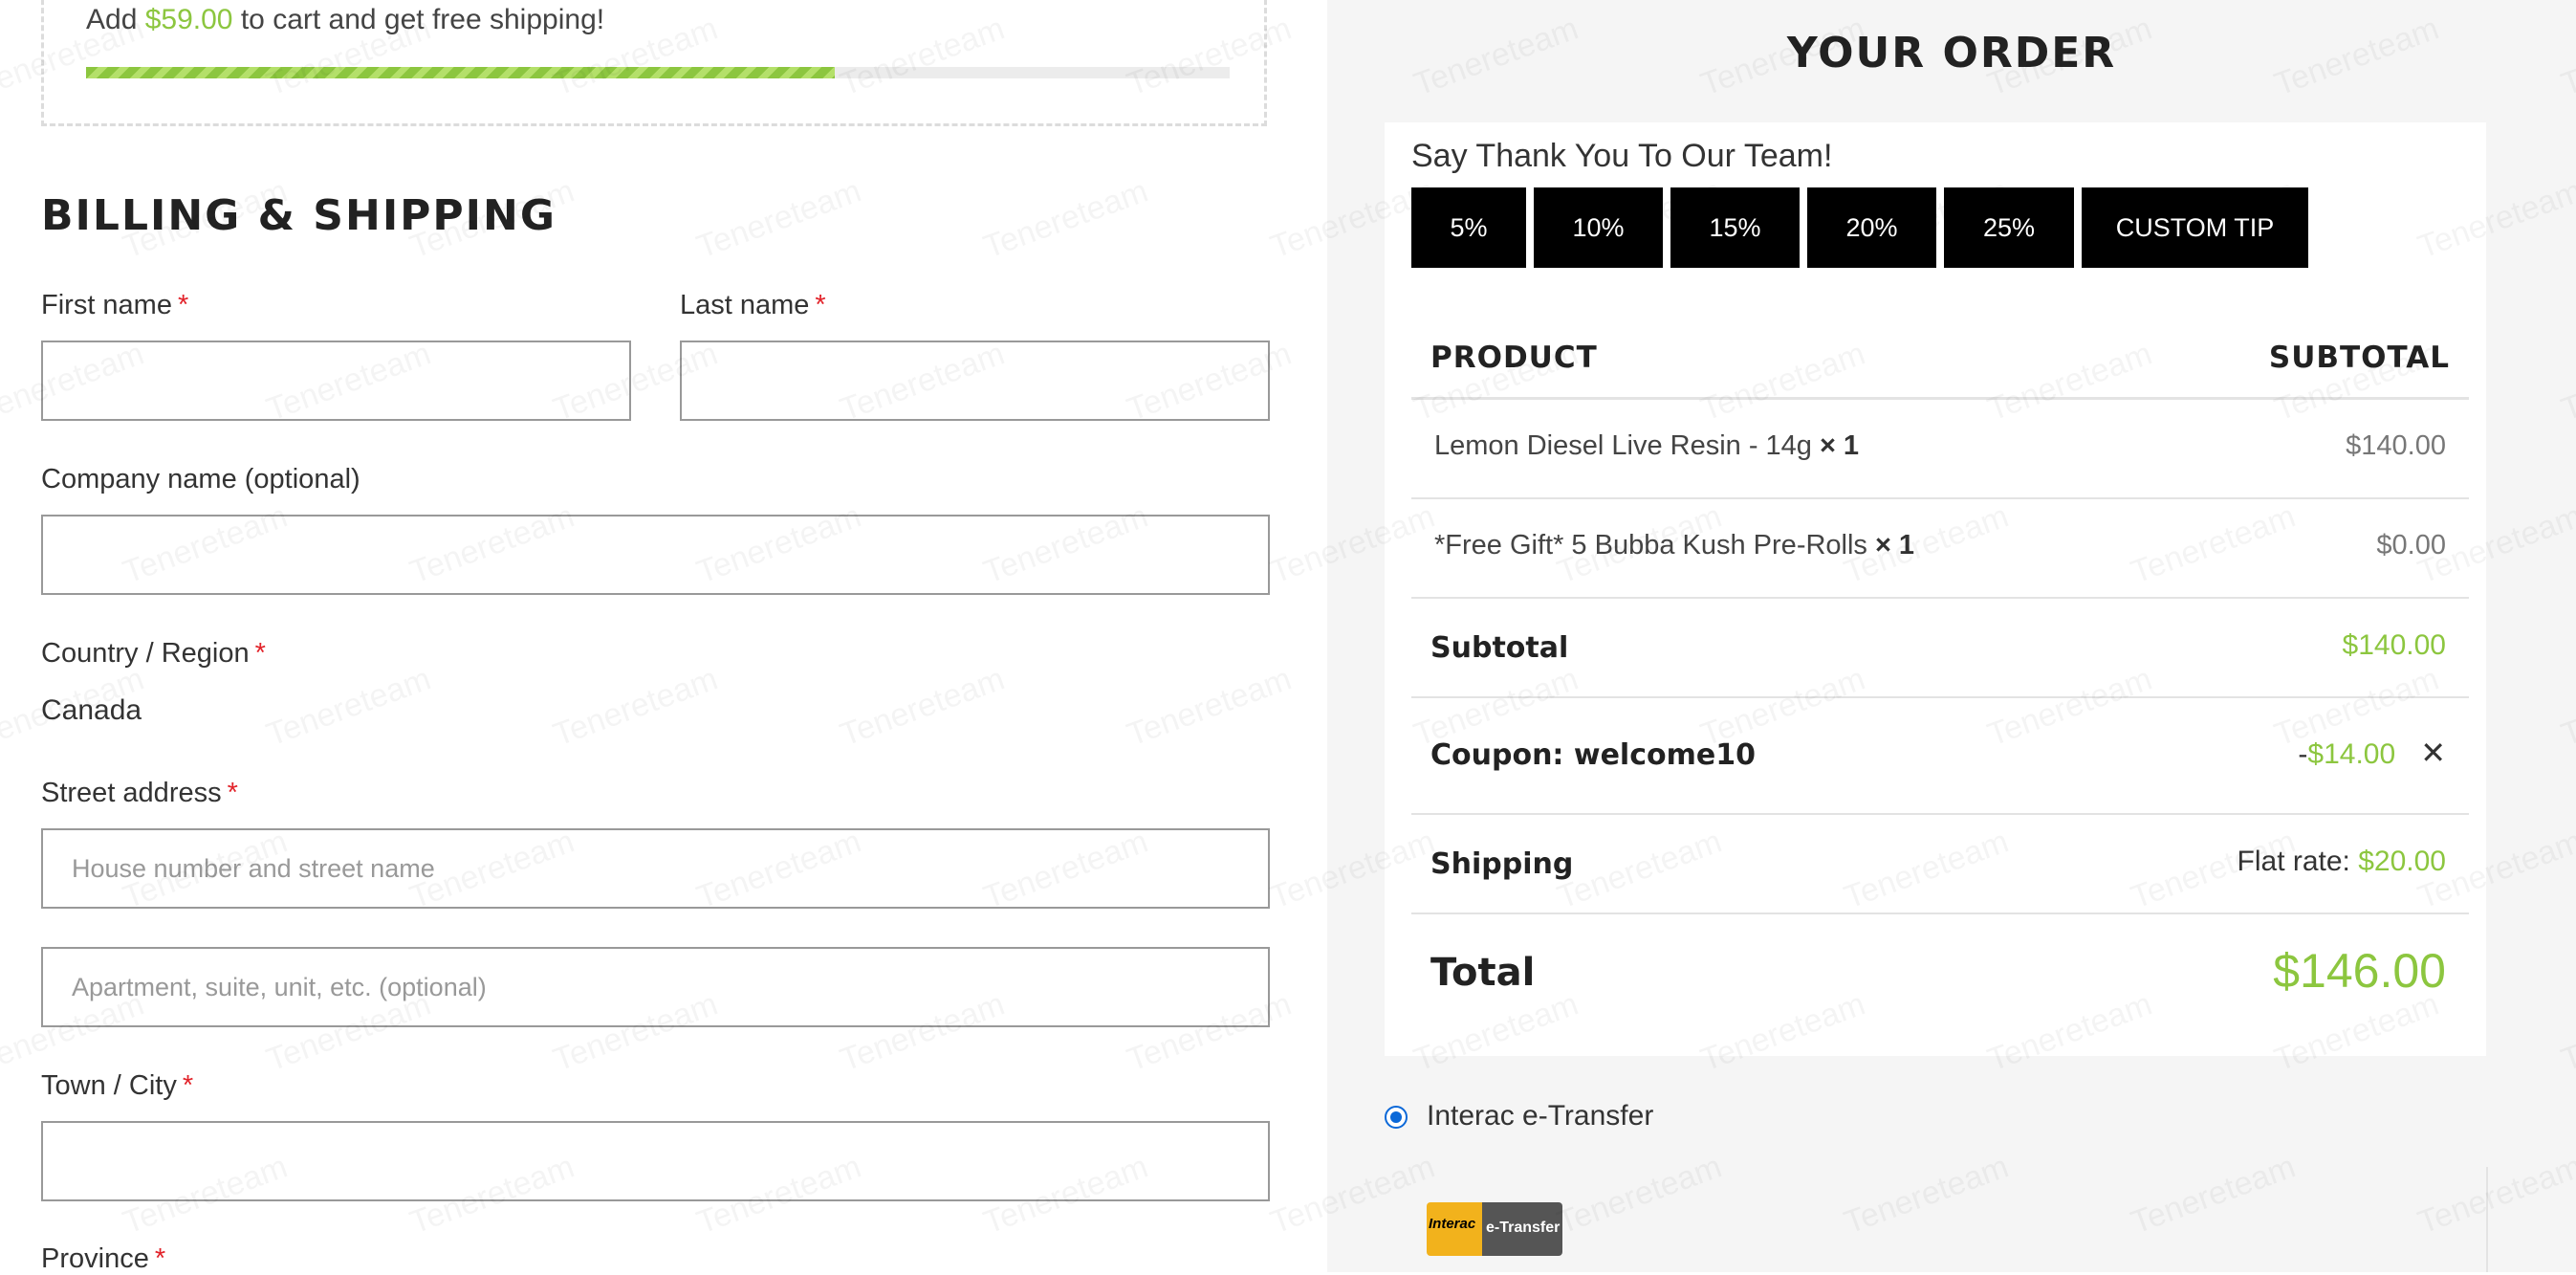  What do you see at coordinates (336, 381) in the screenshot?
I see `first-name-input` at bounding box center [336, 381].